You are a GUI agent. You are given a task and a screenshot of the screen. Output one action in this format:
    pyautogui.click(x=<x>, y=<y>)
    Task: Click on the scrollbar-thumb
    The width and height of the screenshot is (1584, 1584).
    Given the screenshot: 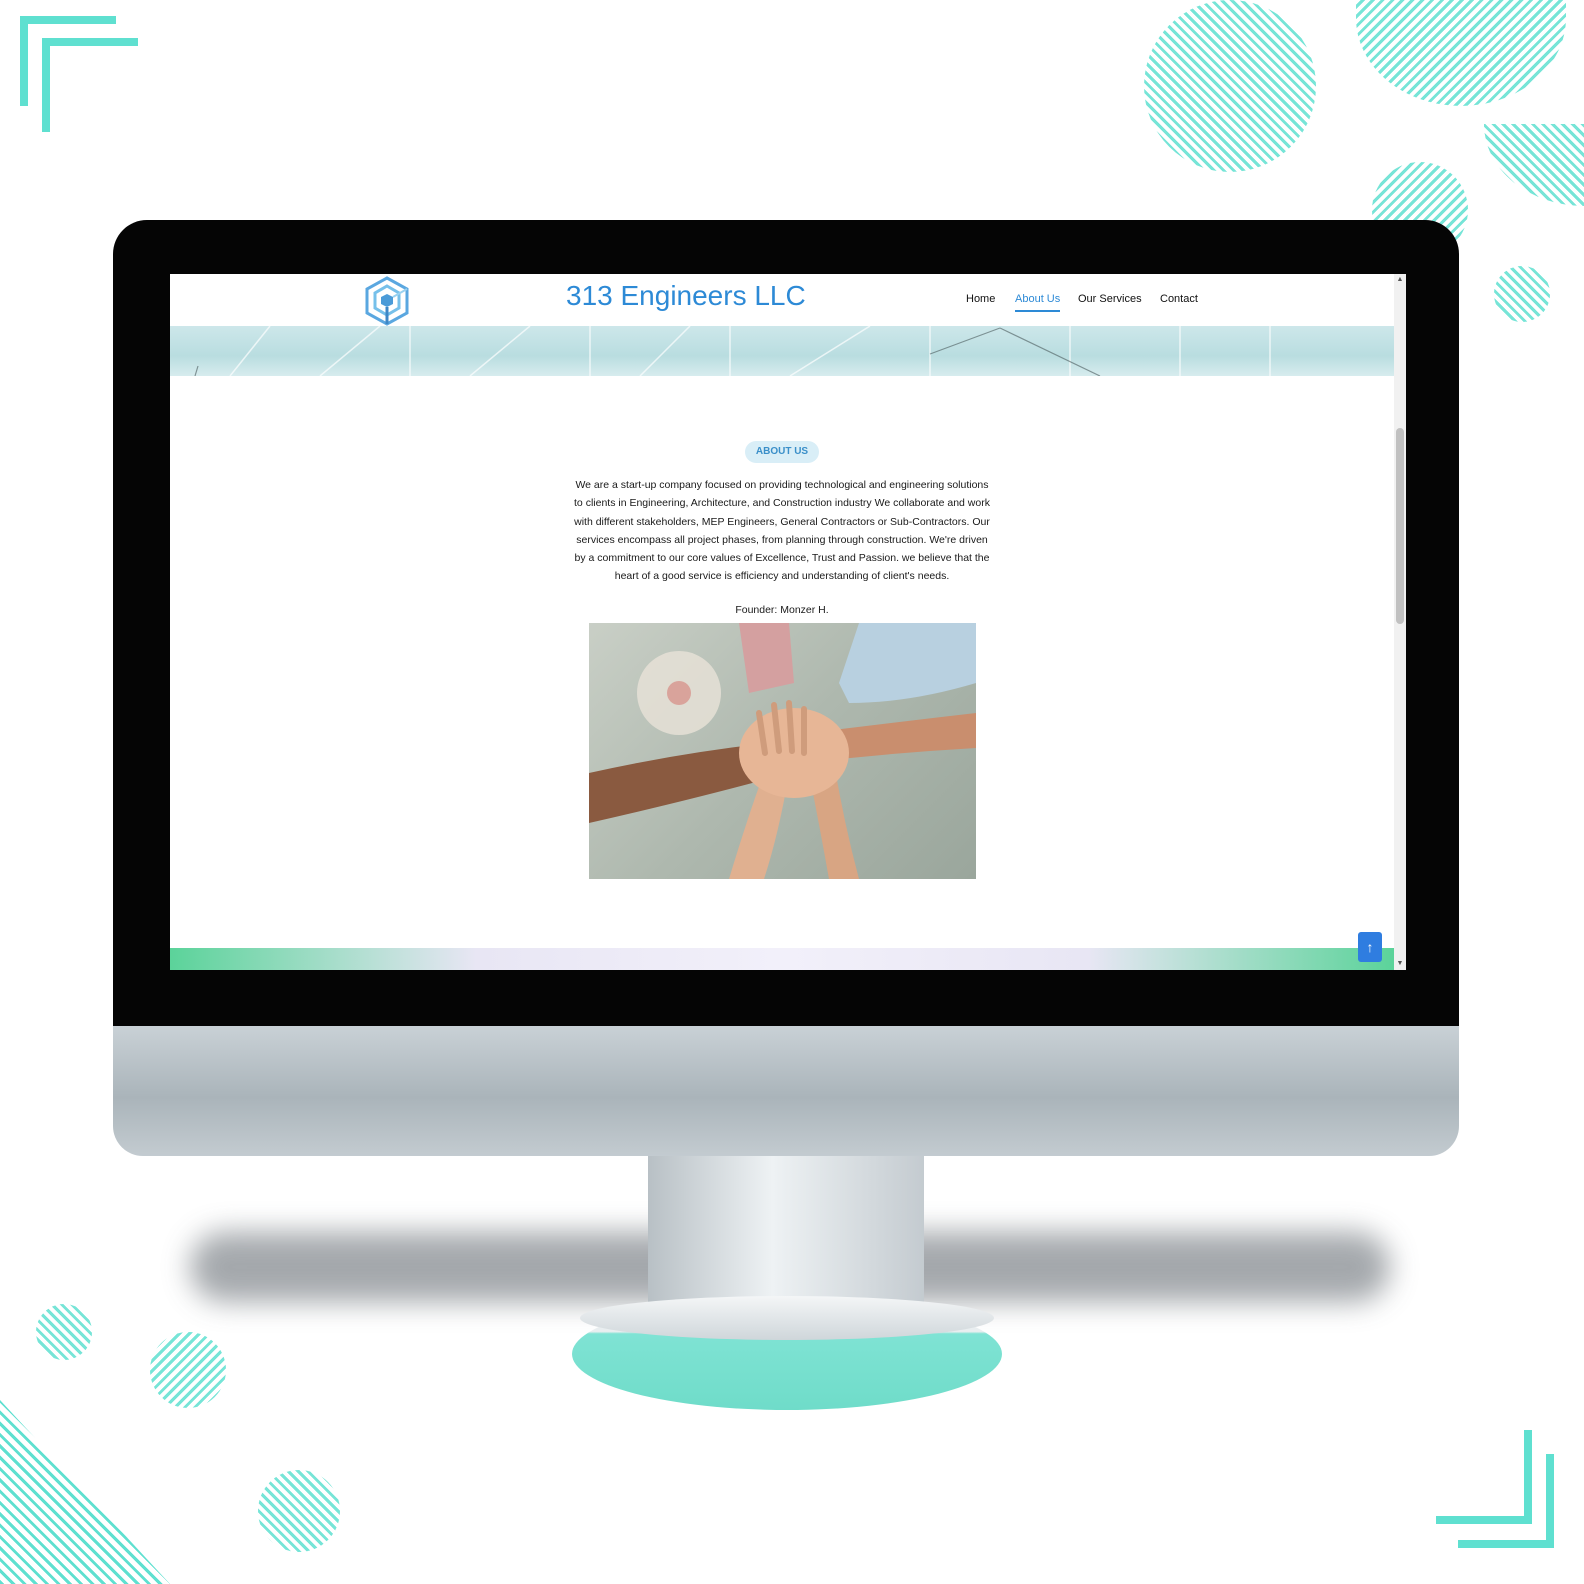 What is the action you would take?
    pyautogui.click(x=1400, y=526)
    